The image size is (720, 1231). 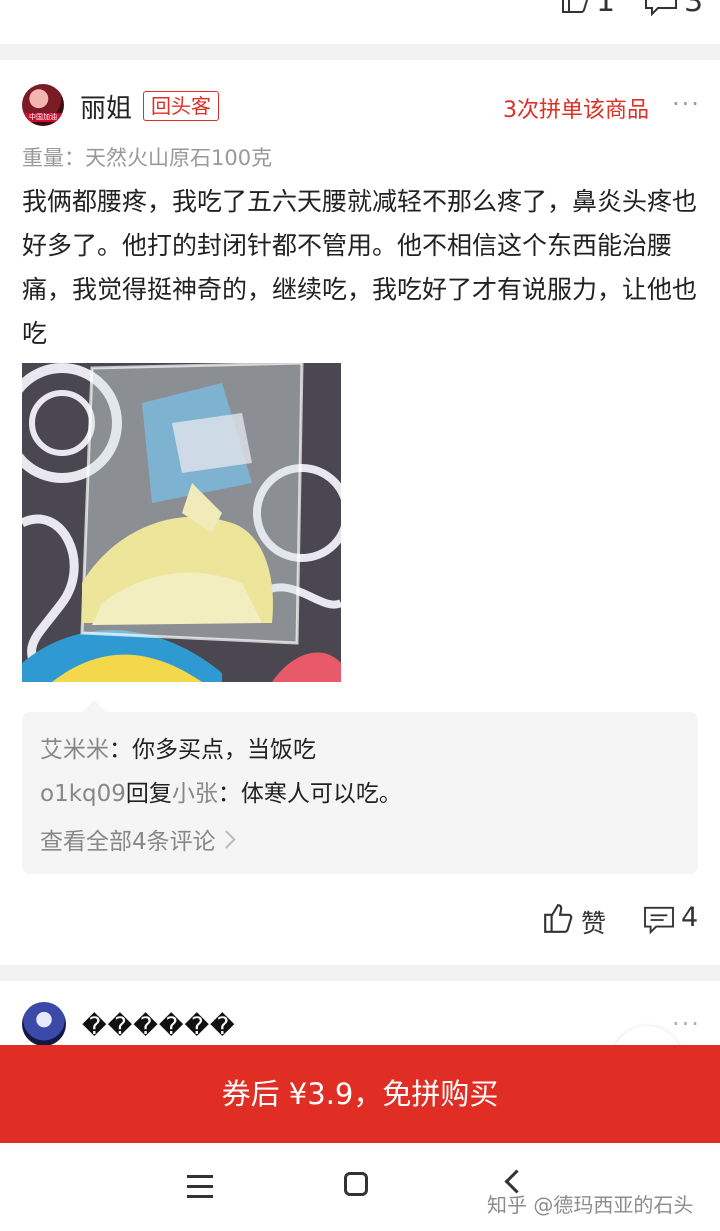 I want to click on chevron-right-icon, so click(x=226, y=839).